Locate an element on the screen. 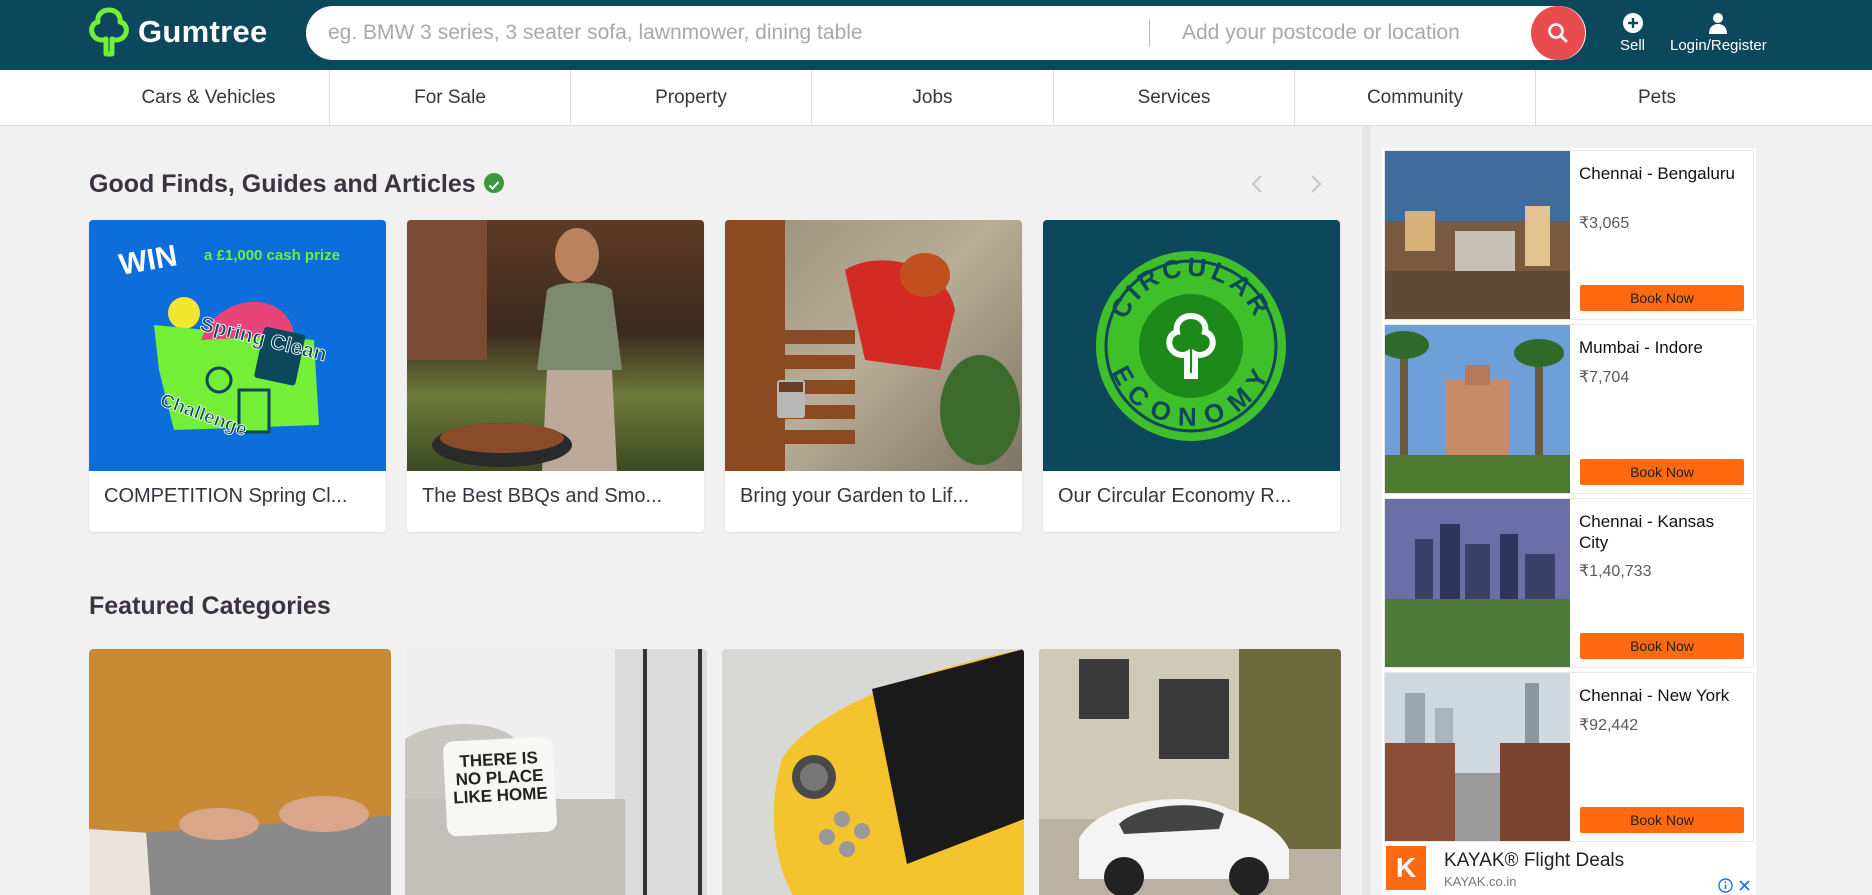 The height and width of the screenshot is (895, 1872). sell-button: Sell is located at coordinates (1632, 33).